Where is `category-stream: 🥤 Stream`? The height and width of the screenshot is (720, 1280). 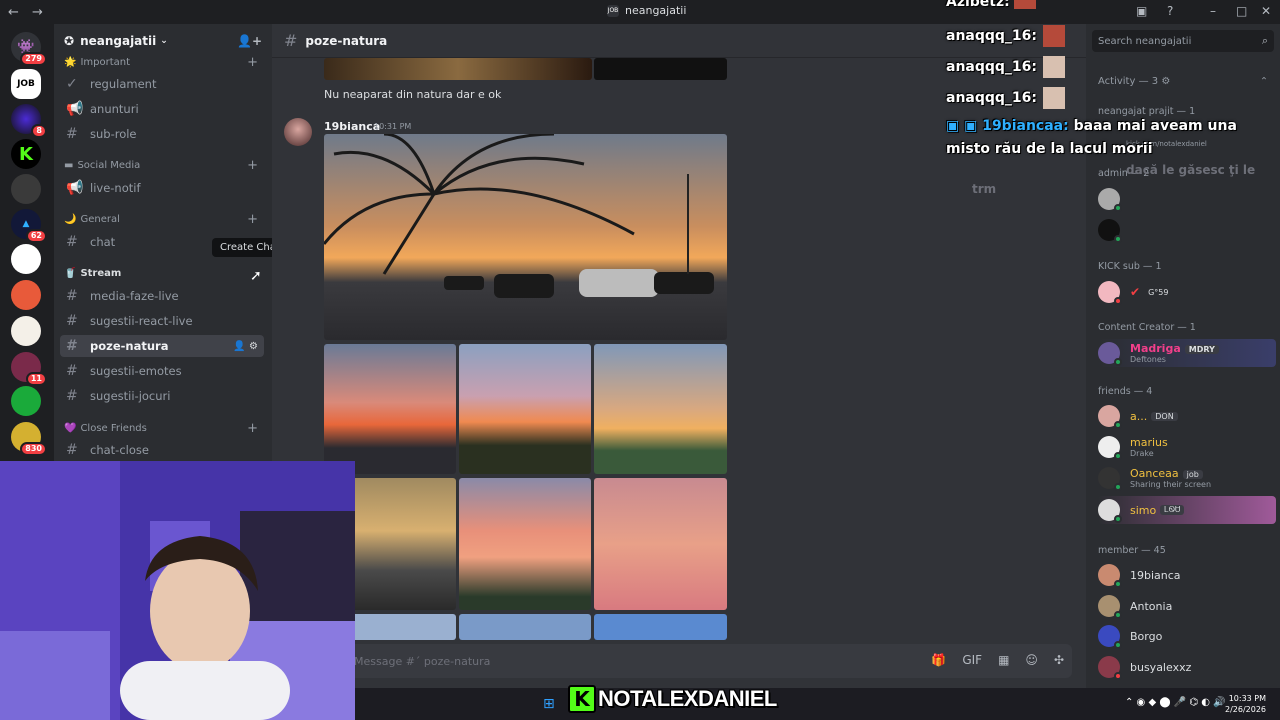 category-stream: 🥤 Stream is located at coordinates (164, 273).